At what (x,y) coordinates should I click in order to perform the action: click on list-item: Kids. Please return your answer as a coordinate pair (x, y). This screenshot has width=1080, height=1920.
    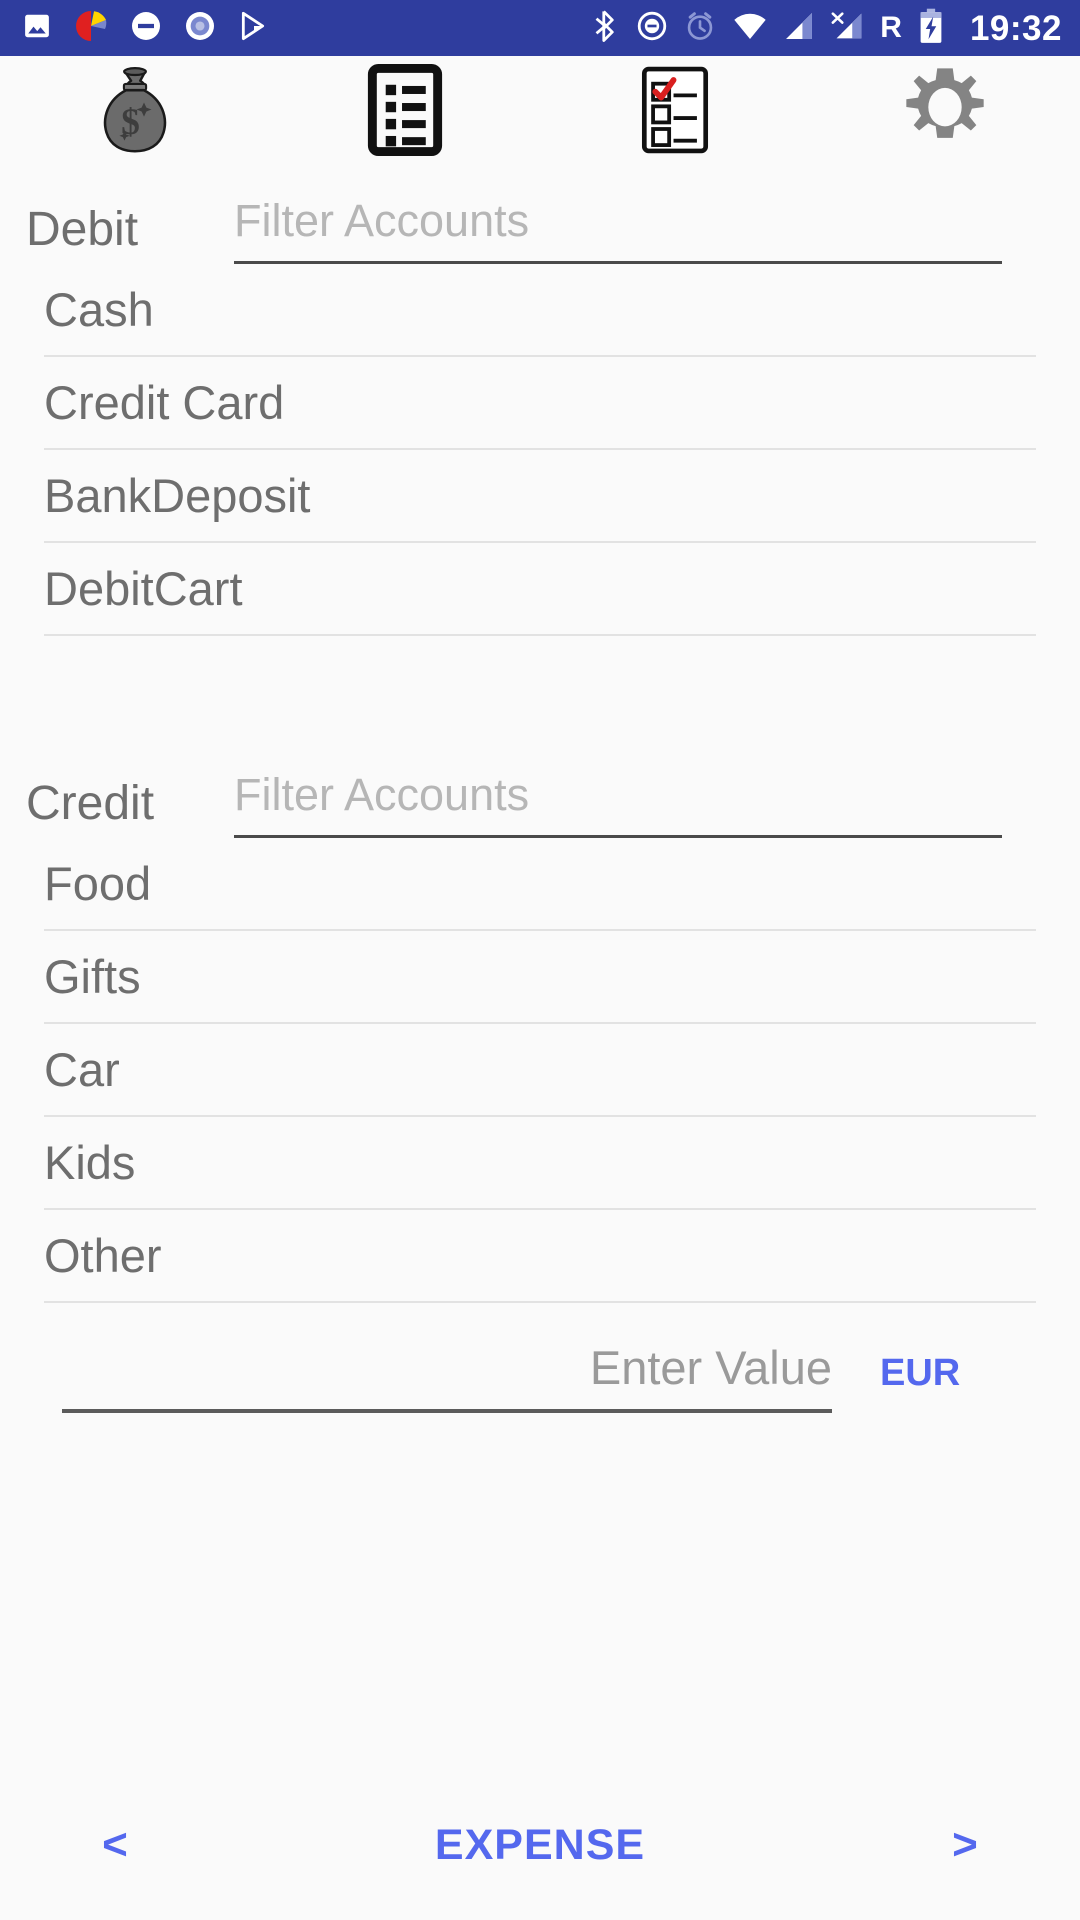
    Looking at the image, I should click on (540, 1163).